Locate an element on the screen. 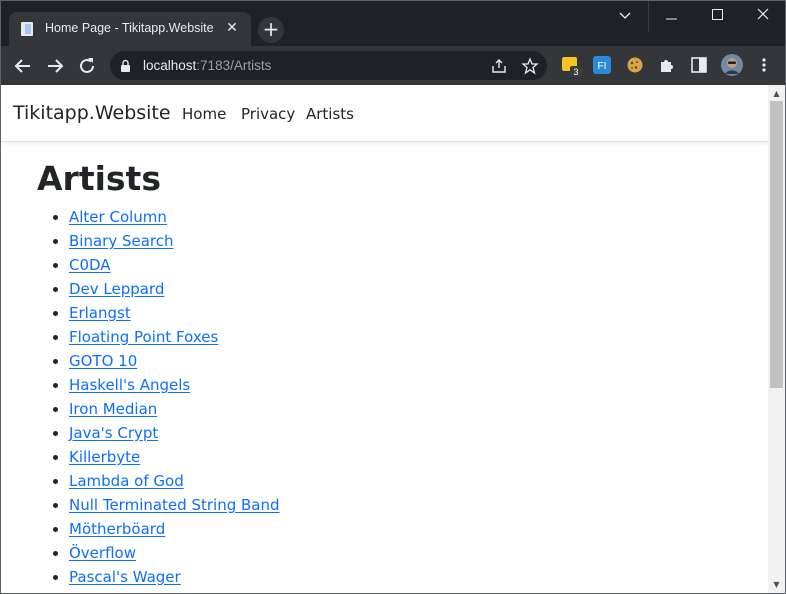 This screenshot has height=594, width=786. artist-link: Erlangst is located at coordinates (100, 313).